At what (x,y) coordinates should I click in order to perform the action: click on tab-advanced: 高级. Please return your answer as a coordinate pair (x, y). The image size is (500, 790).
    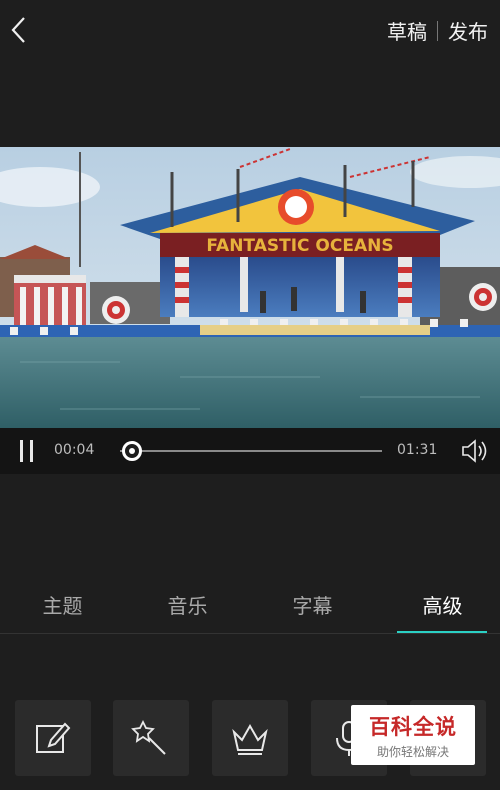
    Looking at the image, I should click on (440, 604).